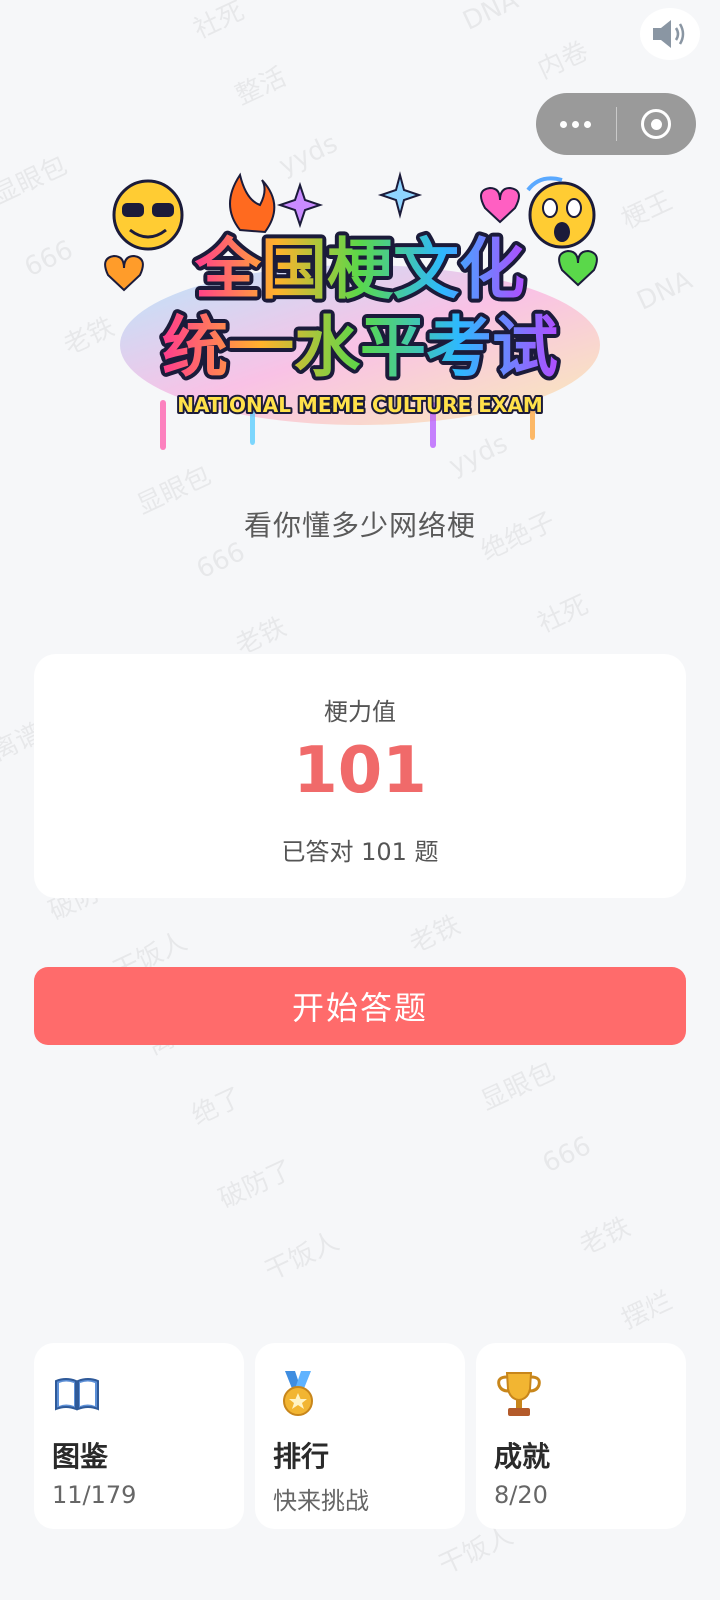 This screenshot has height=1600, width=720. Describe the element at coordinates (321, 1501) in the screenshot. I see `ranking-subtitle: 快来挑战` at that location.